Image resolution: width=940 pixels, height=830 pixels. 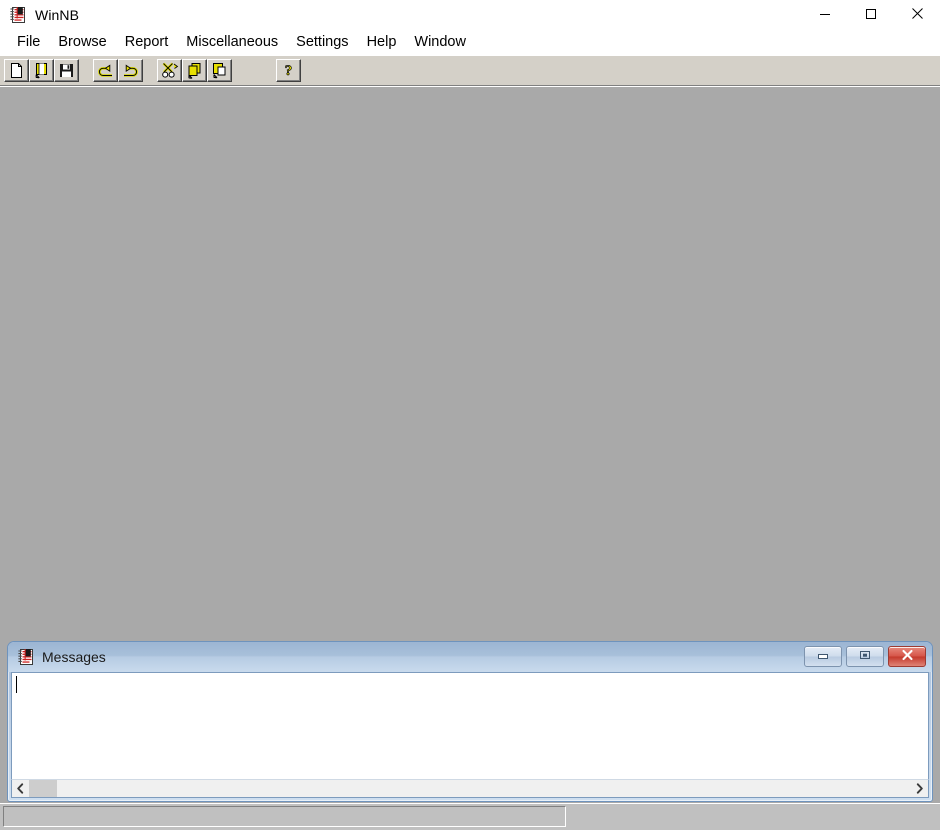 I want to click on status-bar, so click(x=470, y=816).